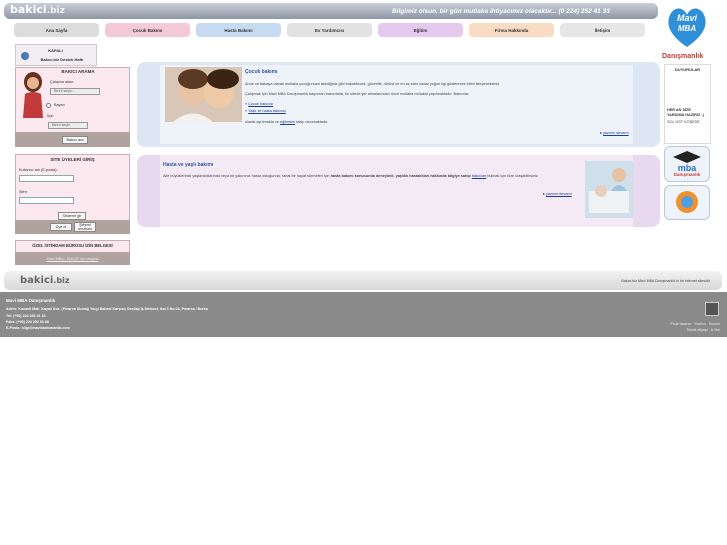  What do you see at coordinates (55, 50) in the screenshot?
I see `support-status: KAPALI` at bounding box center [55, 50].